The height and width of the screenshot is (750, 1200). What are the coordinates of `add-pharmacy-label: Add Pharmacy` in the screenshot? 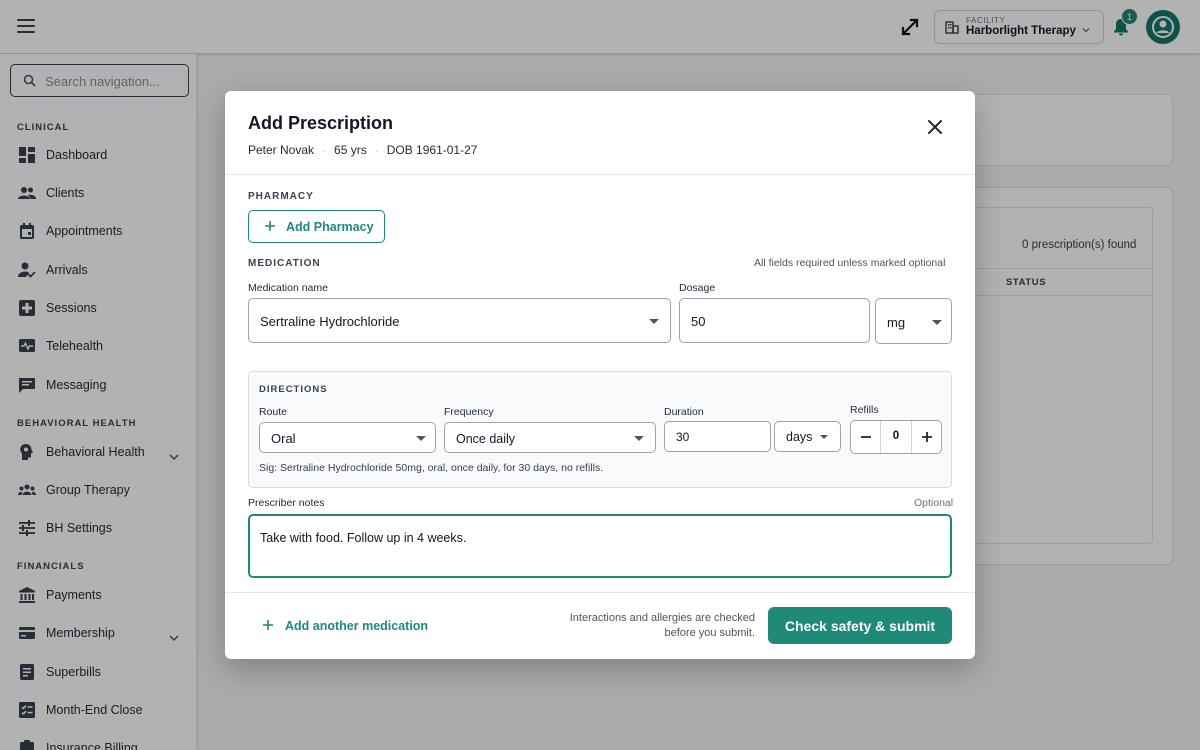 It's located at (330, 227).